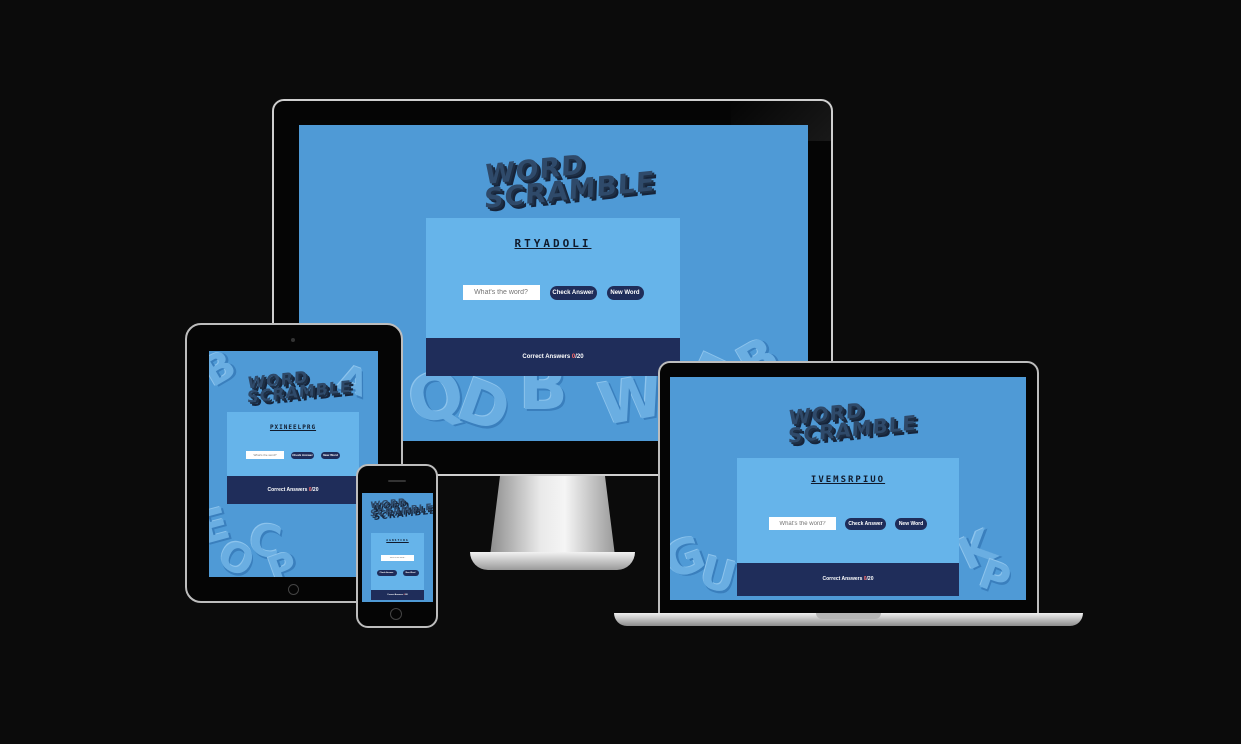  What do you see at coordinates (397, 540) in the screenshot?
I see `scrambled-word: AGNSTCRA` at bounding box center [397, 540].